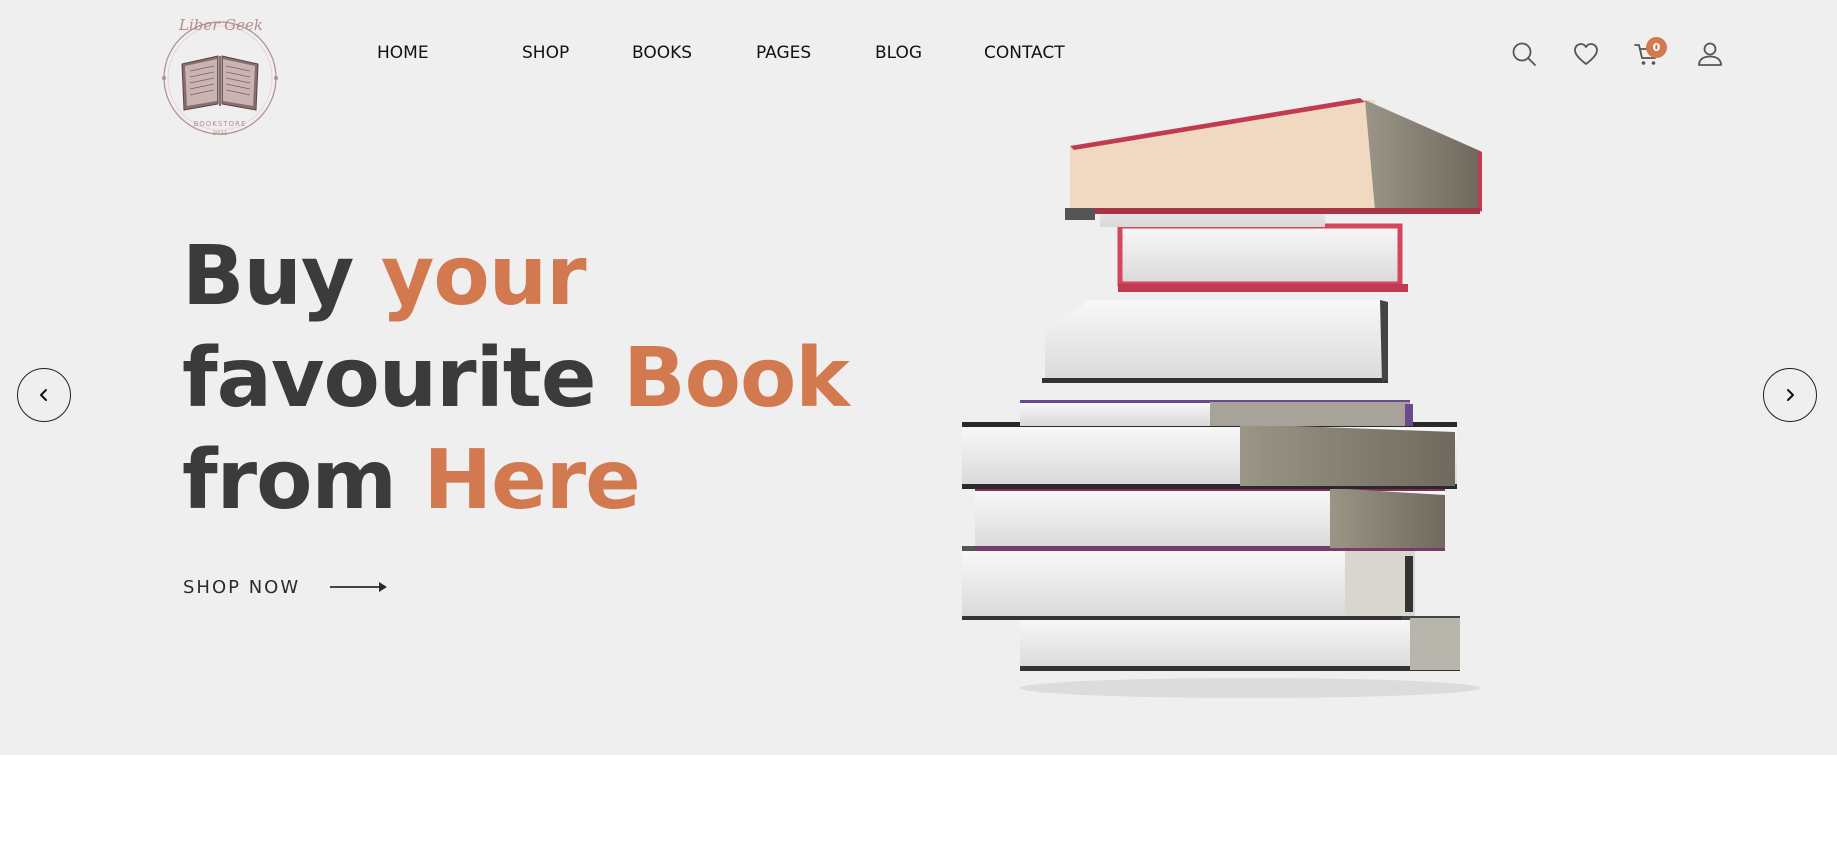  I want to click on hero-headline: Buy your favourite Book from Here, so click(532, 379).